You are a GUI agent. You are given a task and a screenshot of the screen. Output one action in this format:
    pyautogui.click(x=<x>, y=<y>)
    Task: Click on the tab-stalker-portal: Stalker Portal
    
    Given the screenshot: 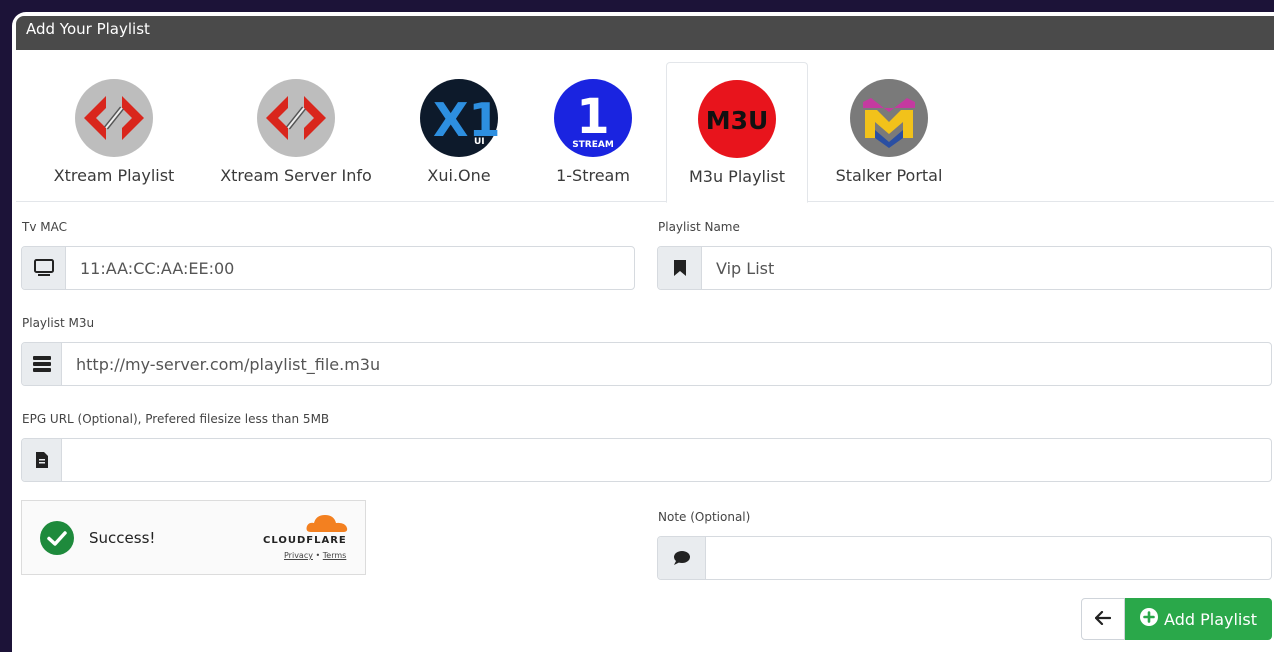 What is the action you would take?
    pyautogui.click(x=889, y=132)
    